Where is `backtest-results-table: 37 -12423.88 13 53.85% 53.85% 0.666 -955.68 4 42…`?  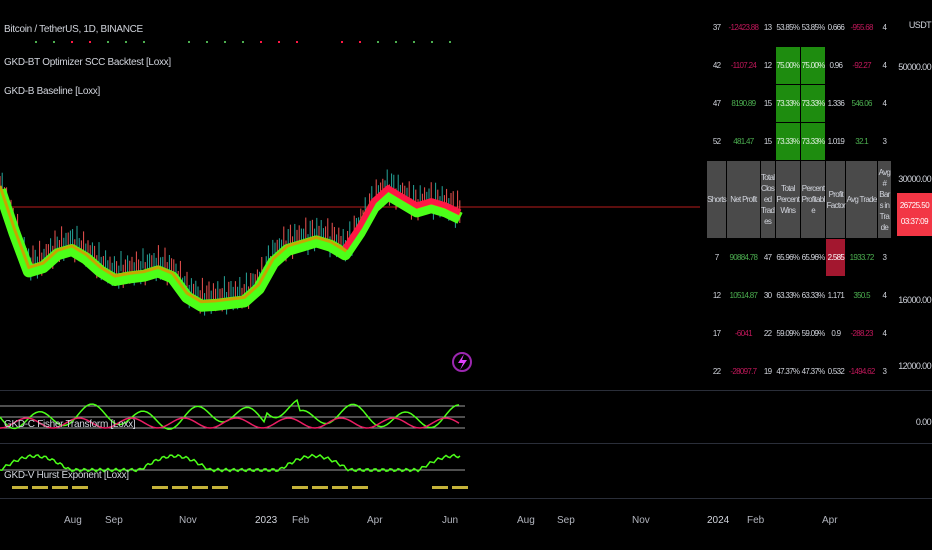 backtest-results-table: 37 -12423.88 13 53.85% 53.85% 0.666 -955.68 4 42… is located at coordinates (799, 199).